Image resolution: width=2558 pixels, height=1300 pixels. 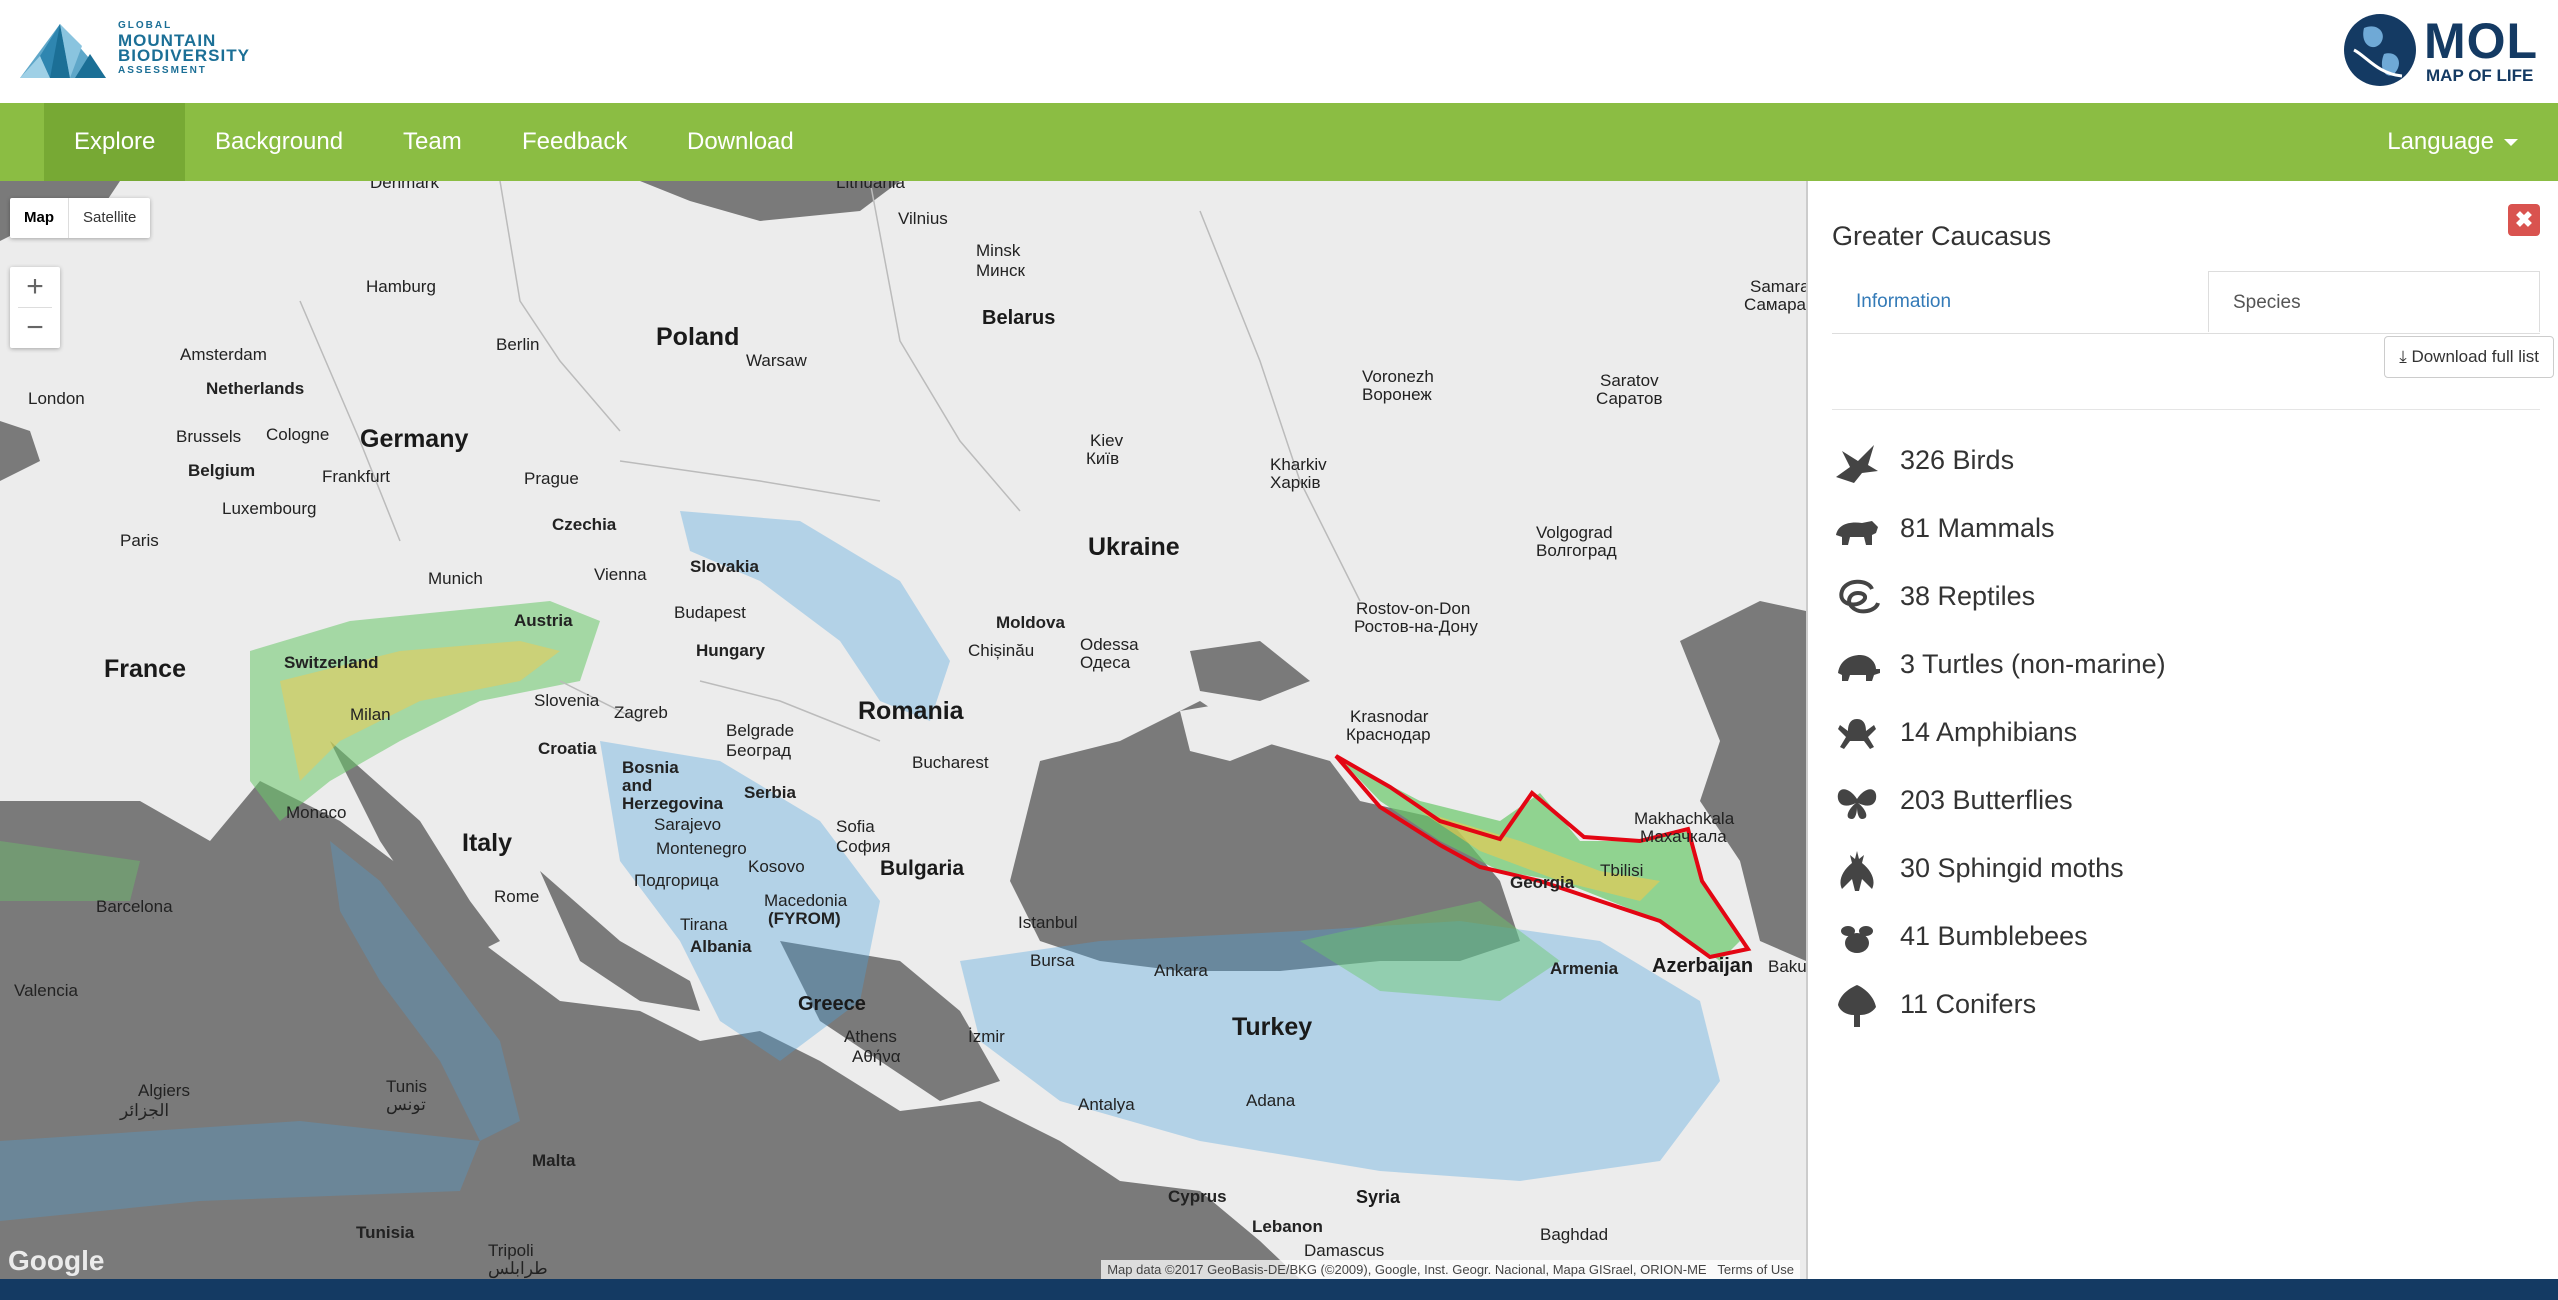 I want to click on map-label: Armenia, so click(x=1584, y=968).